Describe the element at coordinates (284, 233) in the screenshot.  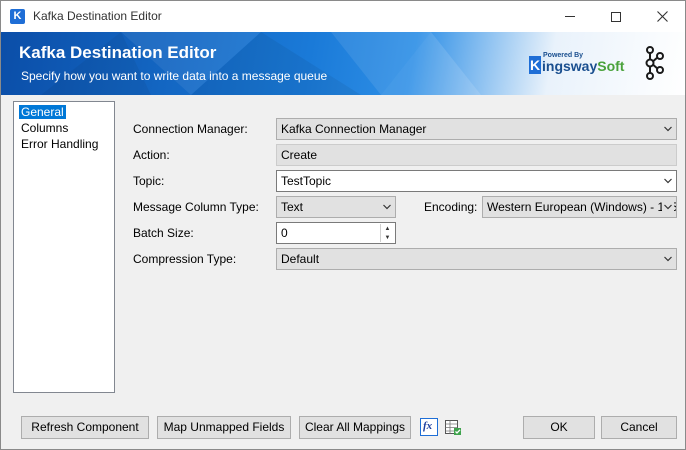
I see `batch-size-value: 0` at that location.